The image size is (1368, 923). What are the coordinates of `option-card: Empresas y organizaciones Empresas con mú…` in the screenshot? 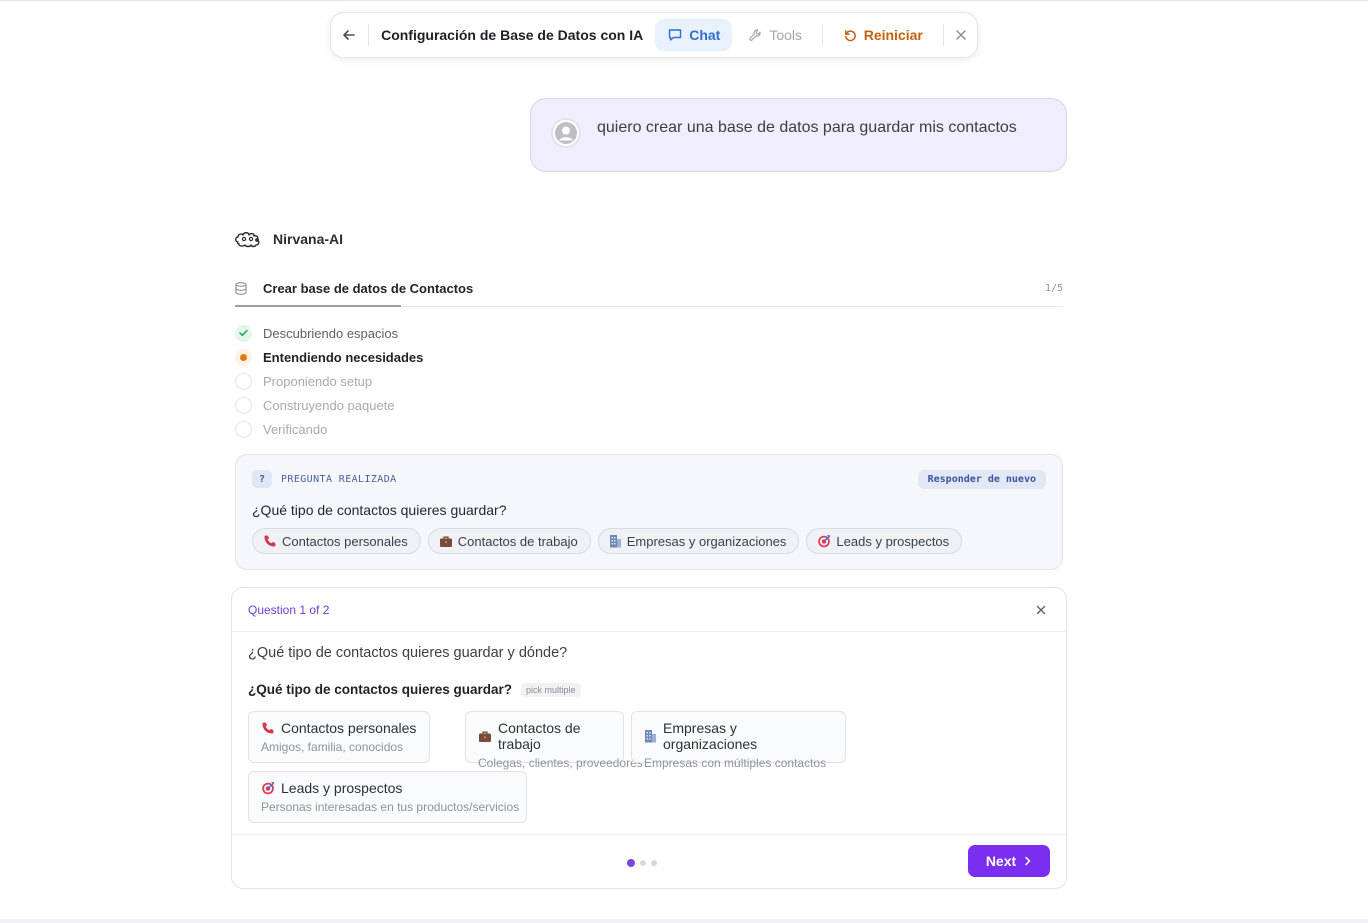 It's located at (738, 740).